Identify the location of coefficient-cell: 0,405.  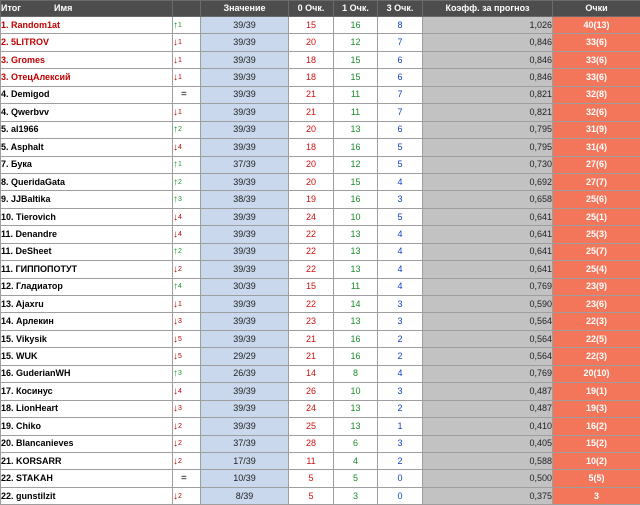
(488, 443).